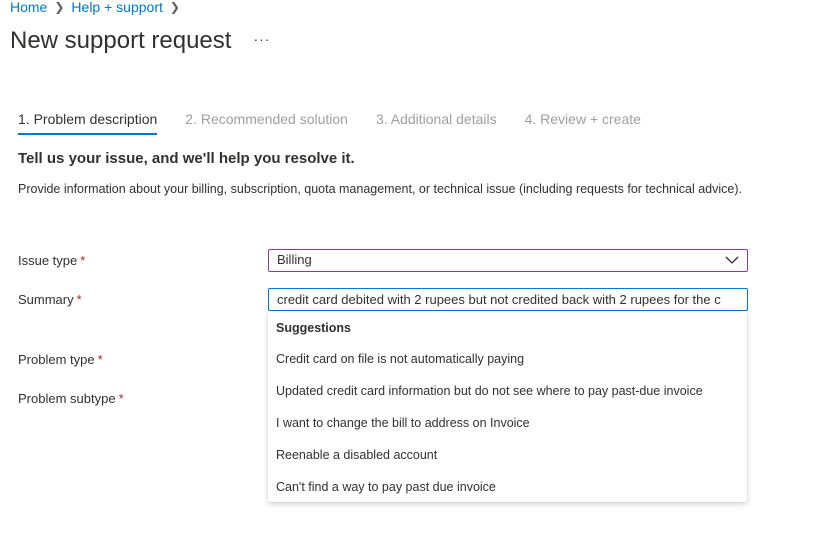  I want to click on suggestion-item-label: Reenable a disabled account, so click(357, 455).